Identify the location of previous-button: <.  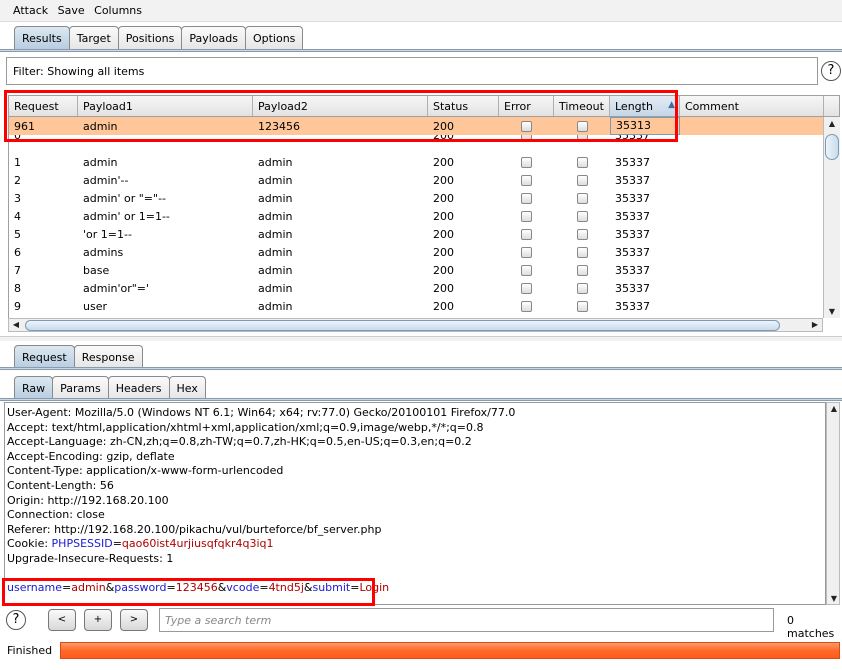
(62, 620).